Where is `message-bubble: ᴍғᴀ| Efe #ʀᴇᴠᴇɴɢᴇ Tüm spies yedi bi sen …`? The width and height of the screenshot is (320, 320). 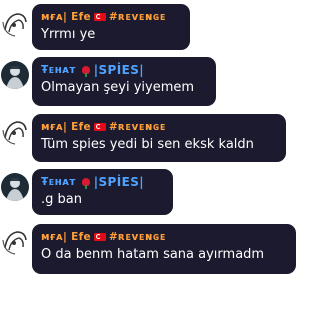 message-bubble: ᴍғᴀ| Efe #ʀᴇᴠᴇɴɢᴇ Tüm spies yedi bi sen … is located at coordinates (159, 138).